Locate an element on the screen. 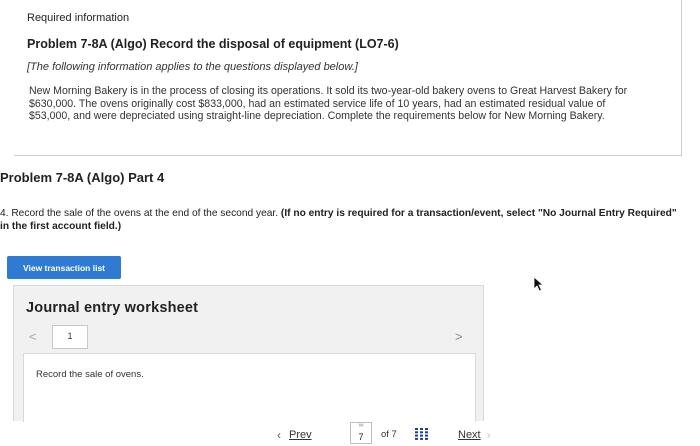 This screenshot has height=446, width=700. next-label: Next is located at coordinates (469, 435).